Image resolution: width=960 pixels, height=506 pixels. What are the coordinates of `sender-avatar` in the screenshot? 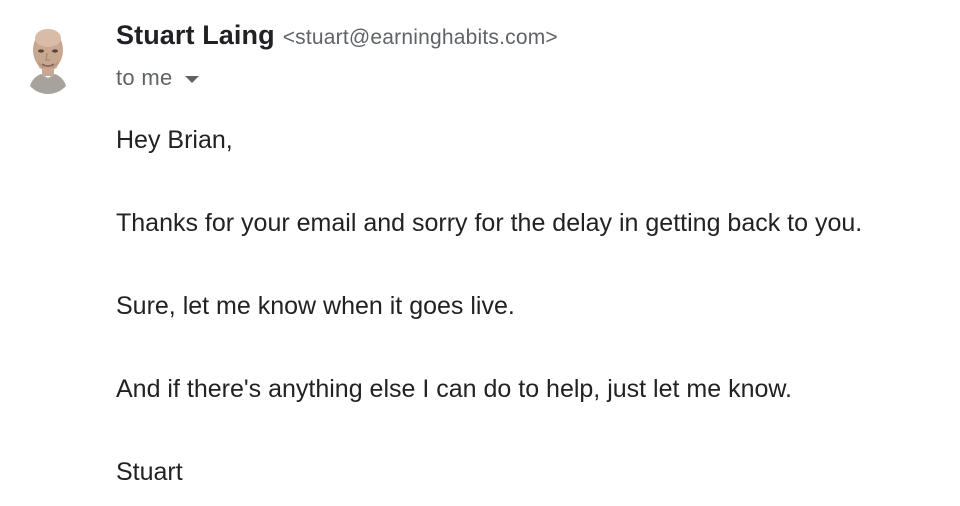 It's located at (48, 60).